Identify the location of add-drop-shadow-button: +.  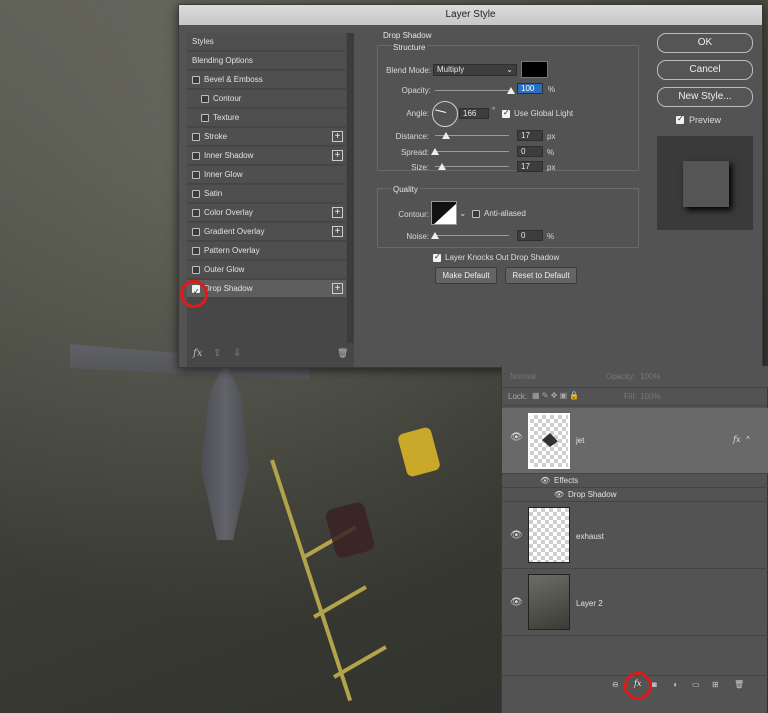
(337, 288).